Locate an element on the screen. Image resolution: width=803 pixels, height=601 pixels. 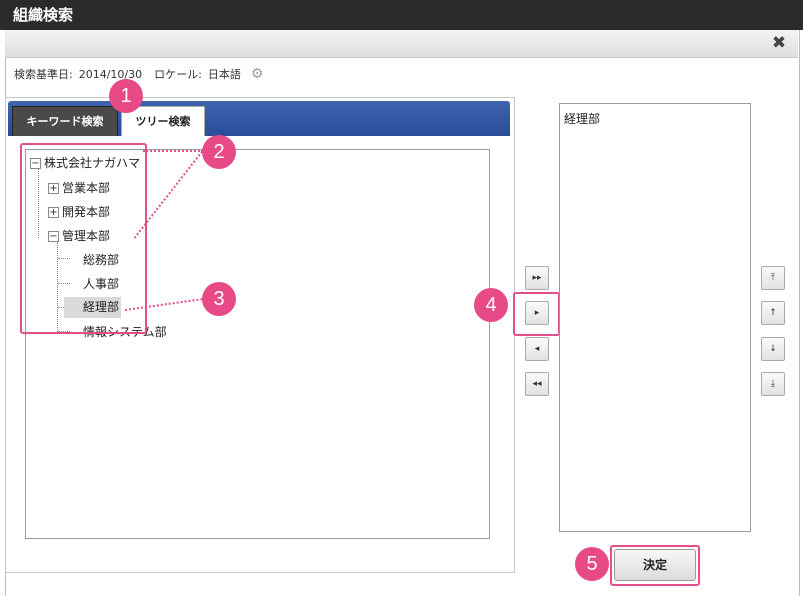
add-all-button: ▸▸ is located at coordinates (537, 278).